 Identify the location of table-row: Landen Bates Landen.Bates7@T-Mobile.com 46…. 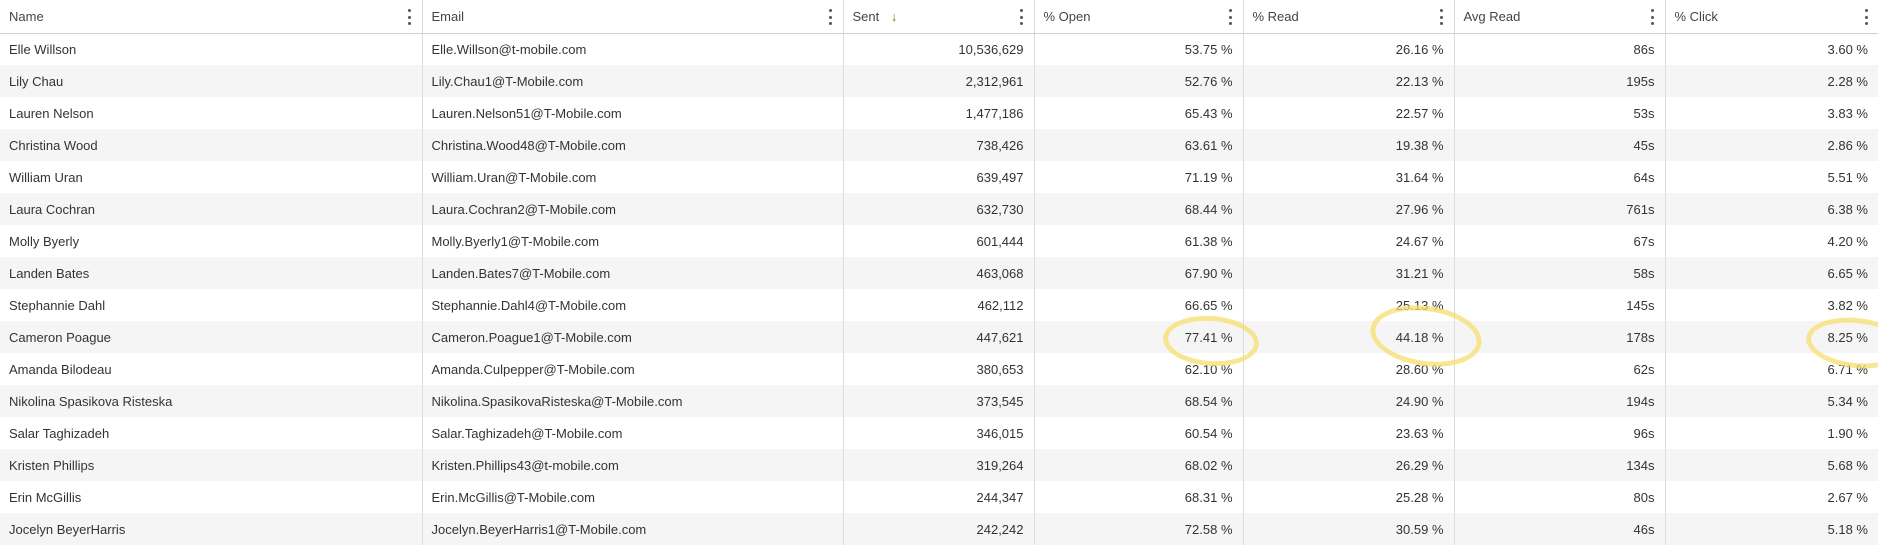
(939, 273).